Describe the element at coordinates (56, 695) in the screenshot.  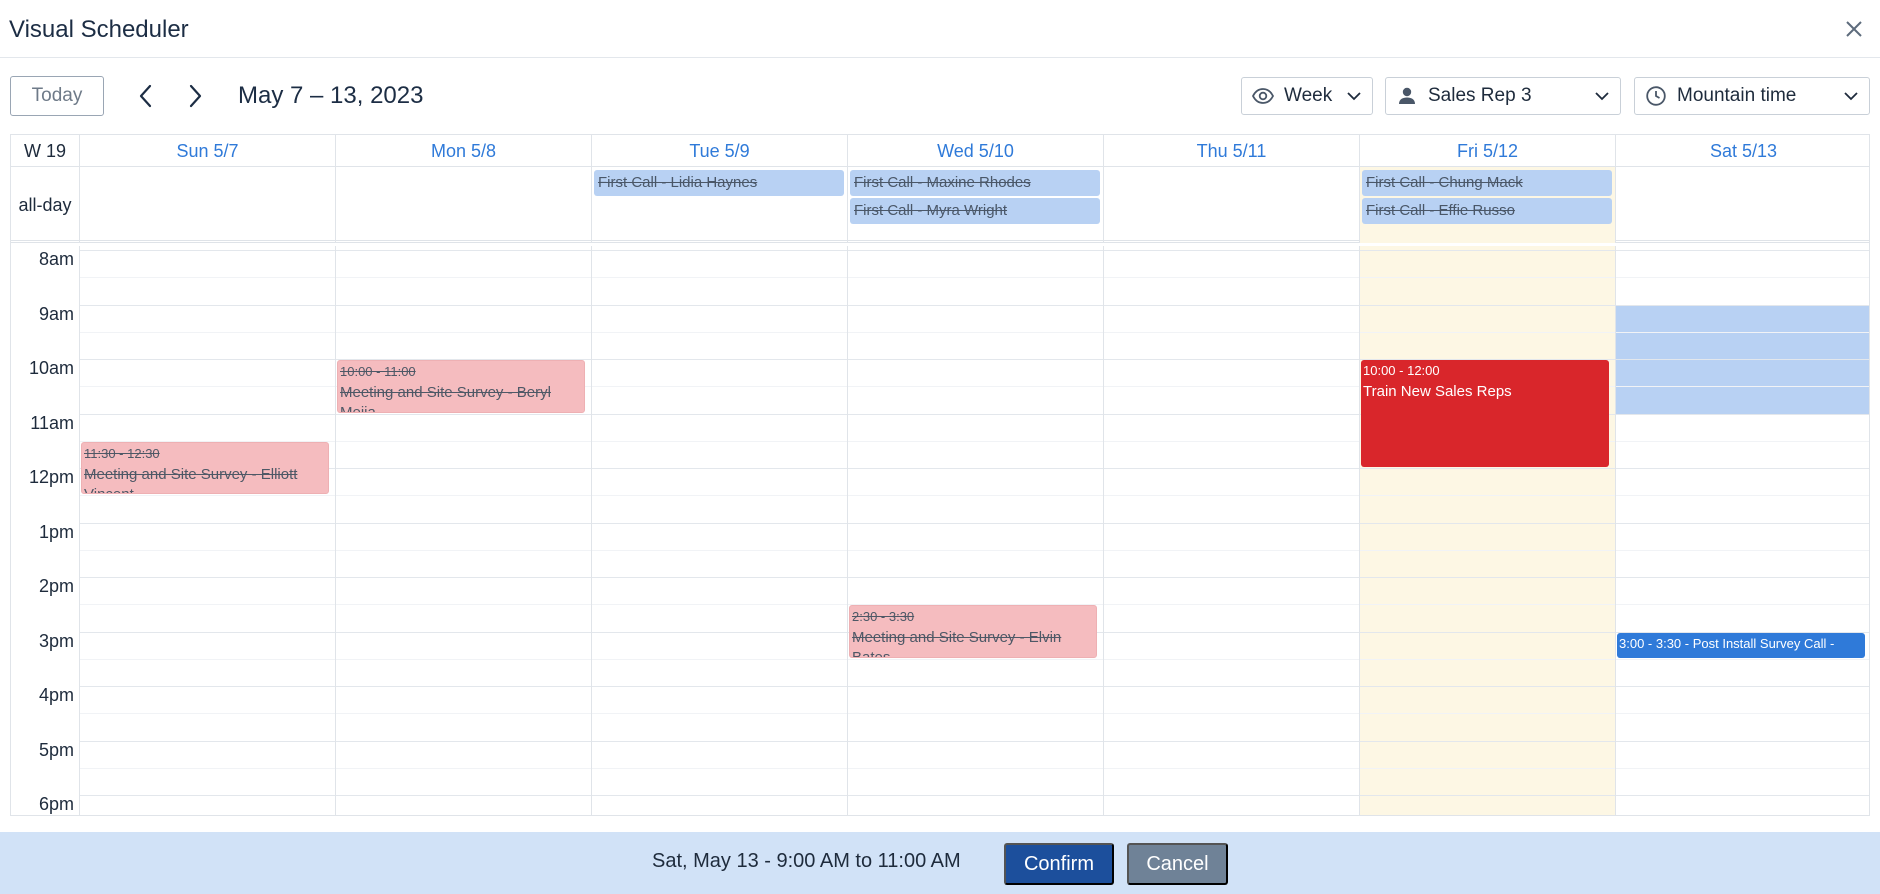
I see `hour-label: 4pm` at that location.